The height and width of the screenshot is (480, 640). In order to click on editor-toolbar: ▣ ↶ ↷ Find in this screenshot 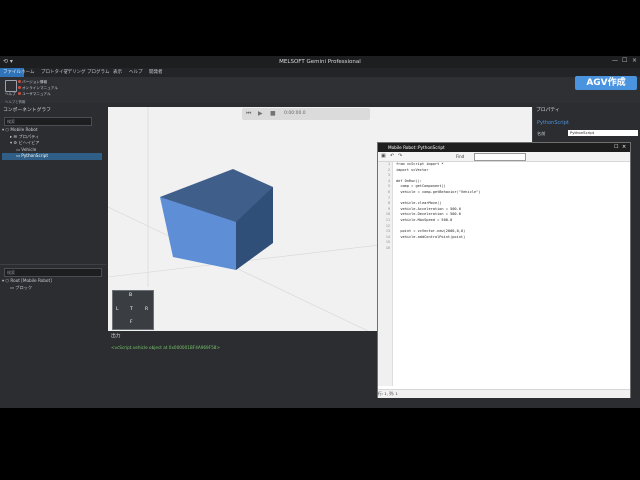, I will do `click(504, 157)`.